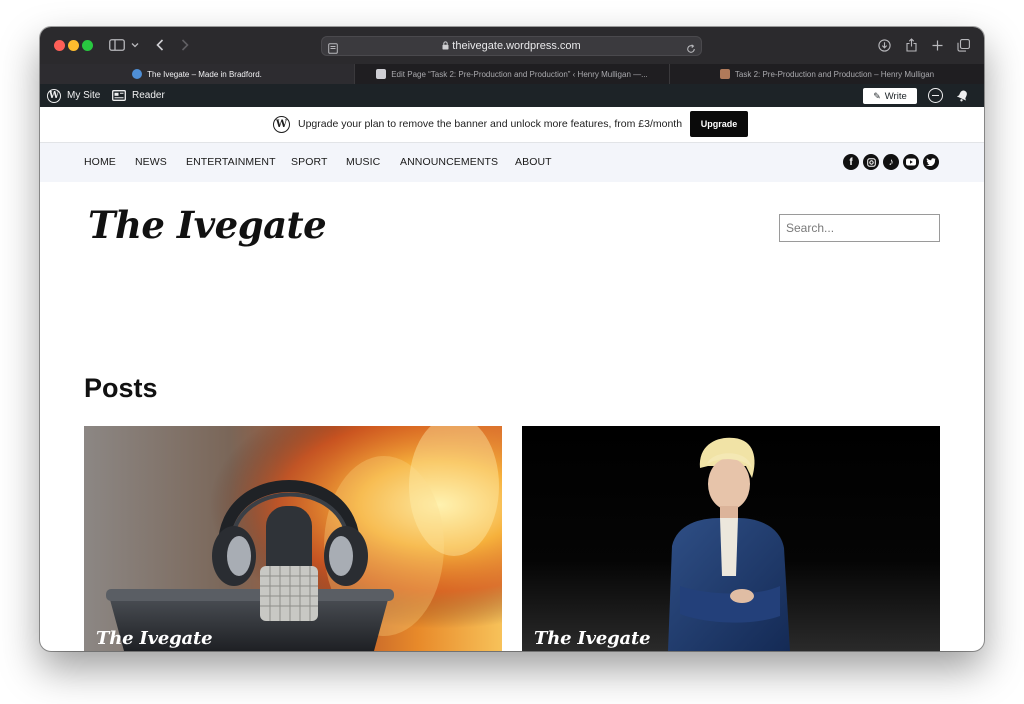 The height and width of the screenshot is (704, 1024). Describe the element at coordinates (911, 45) in the screenshot. I see `share-icon` at that location.